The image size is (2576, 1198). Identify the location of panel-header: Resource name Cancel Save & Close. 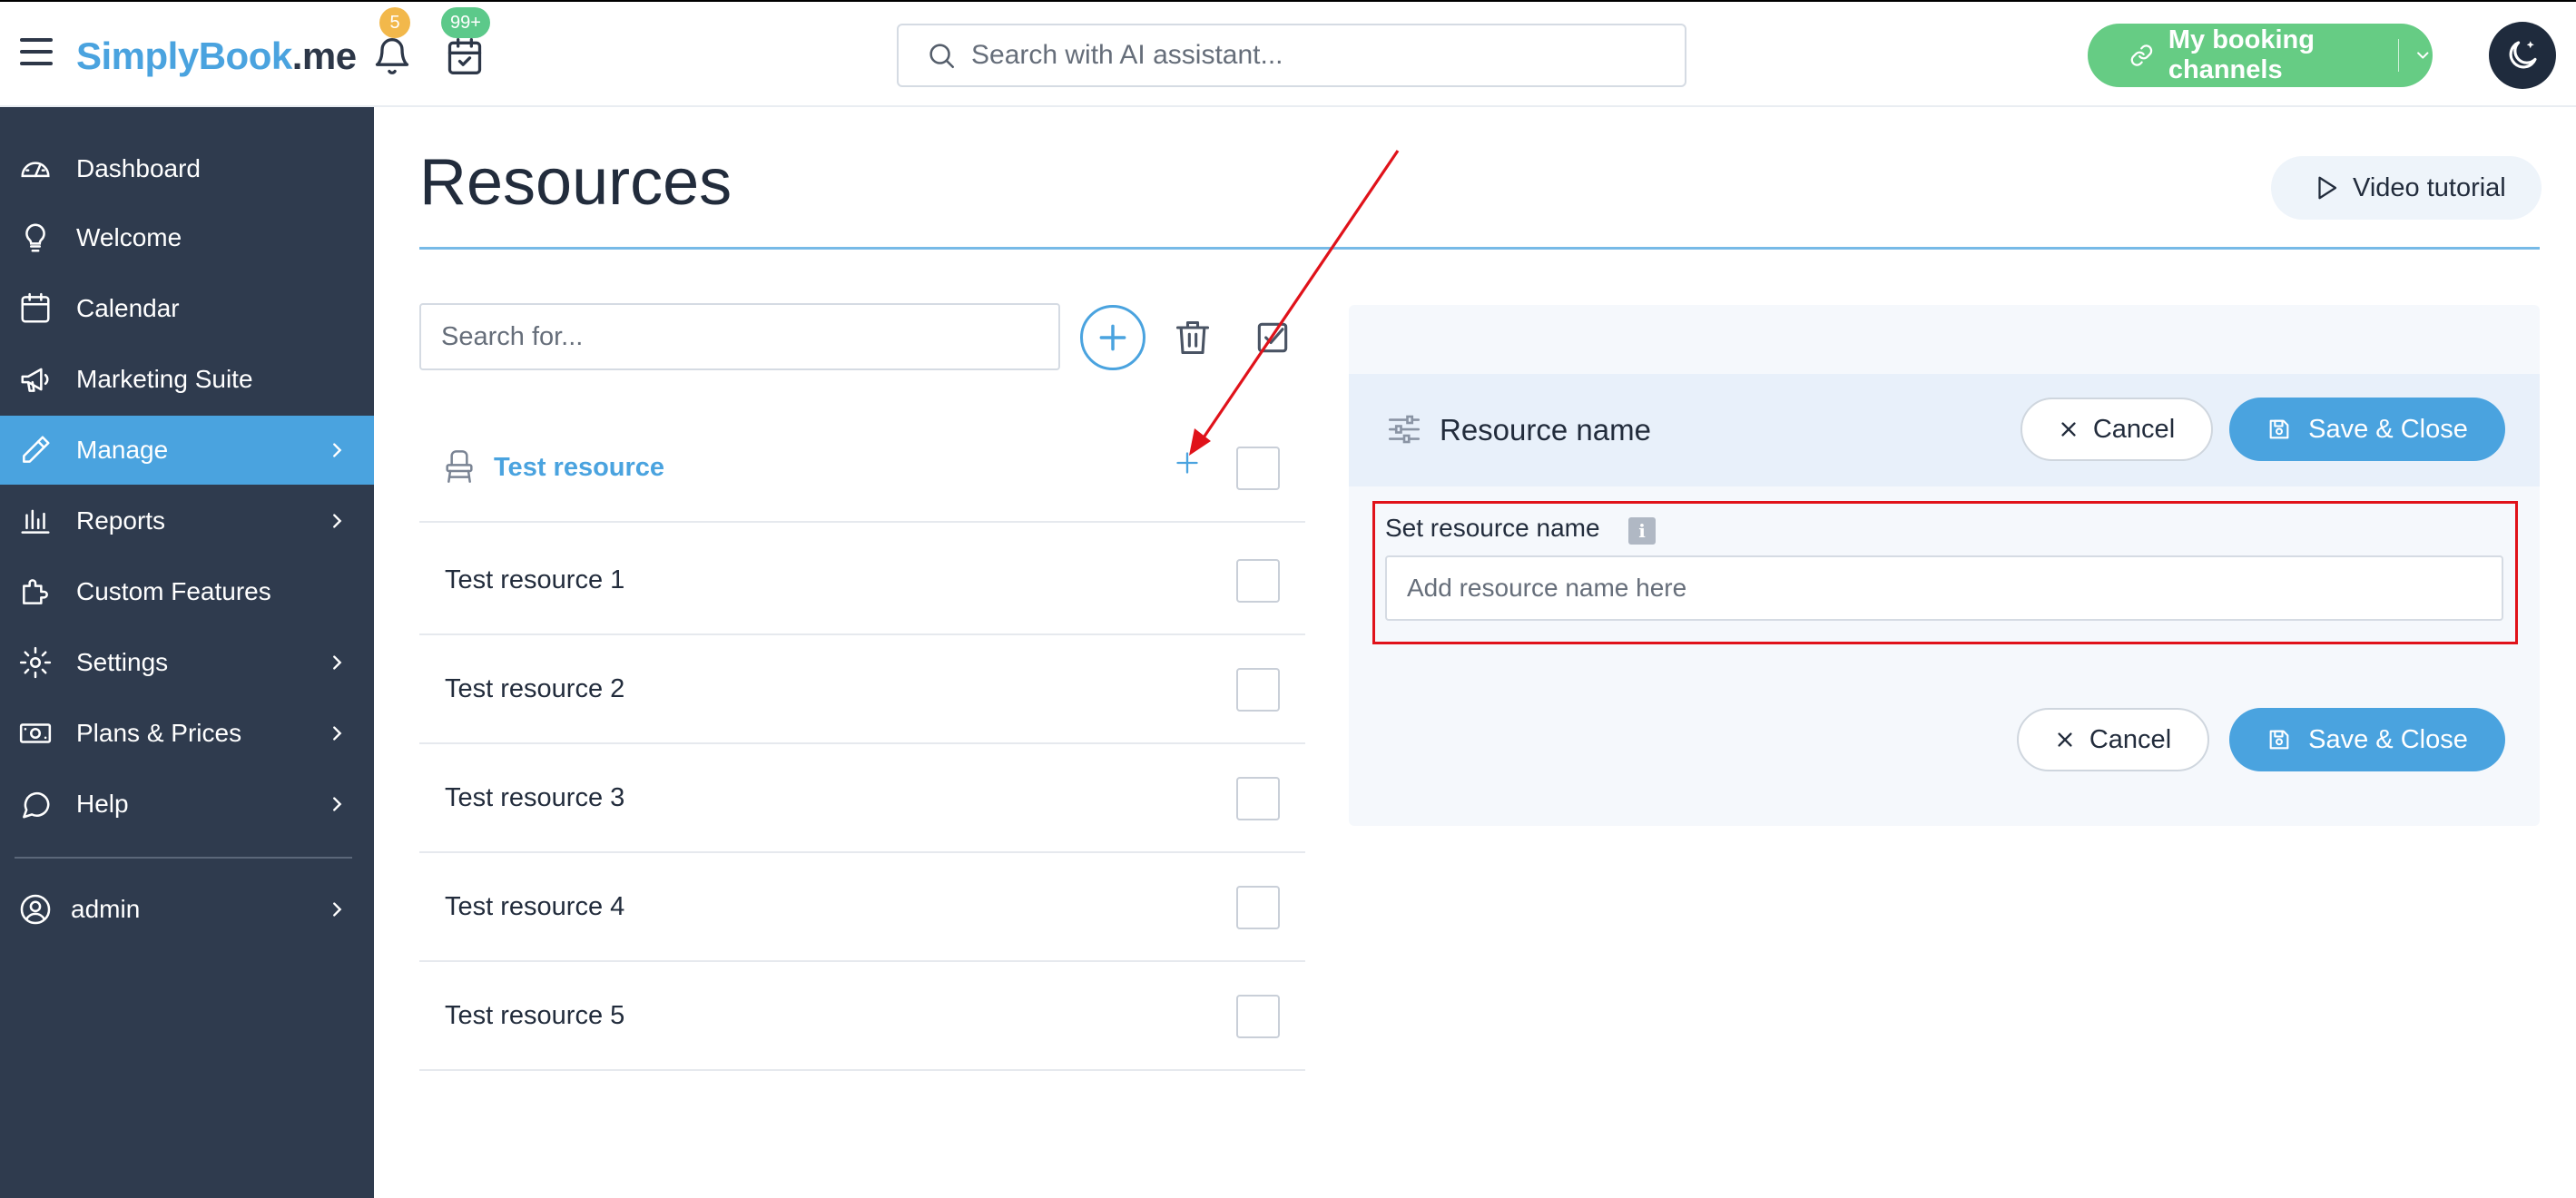
(1944, 430).